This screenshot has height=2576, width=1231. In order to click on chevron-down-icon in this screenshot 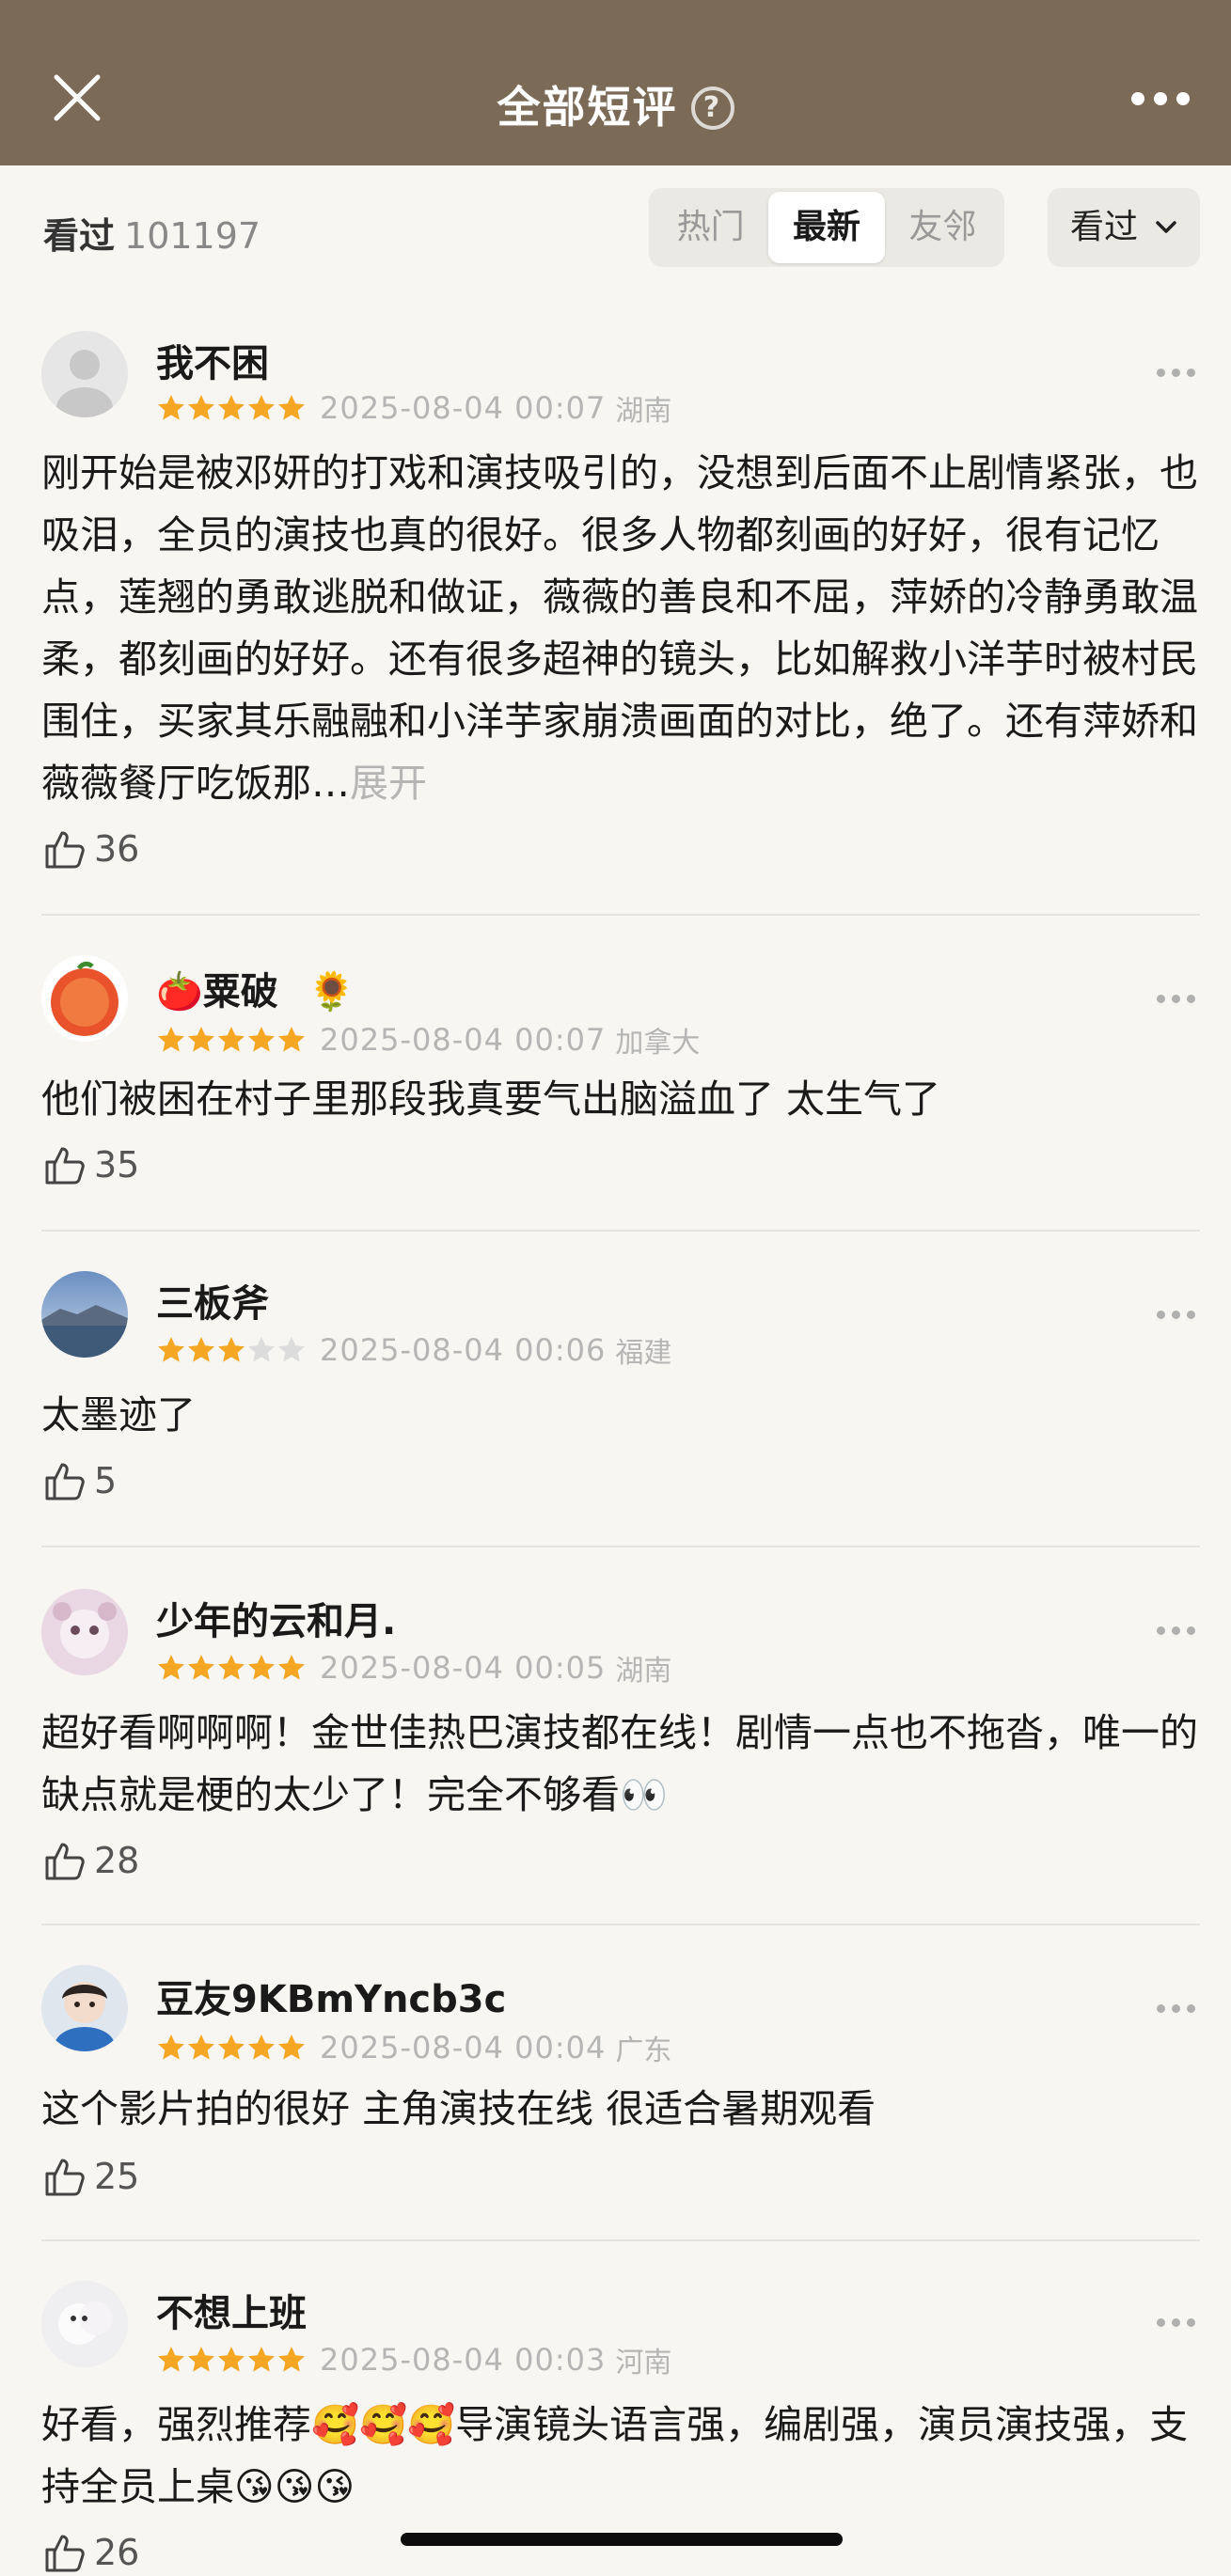, I will do `click(1166, 227)`.